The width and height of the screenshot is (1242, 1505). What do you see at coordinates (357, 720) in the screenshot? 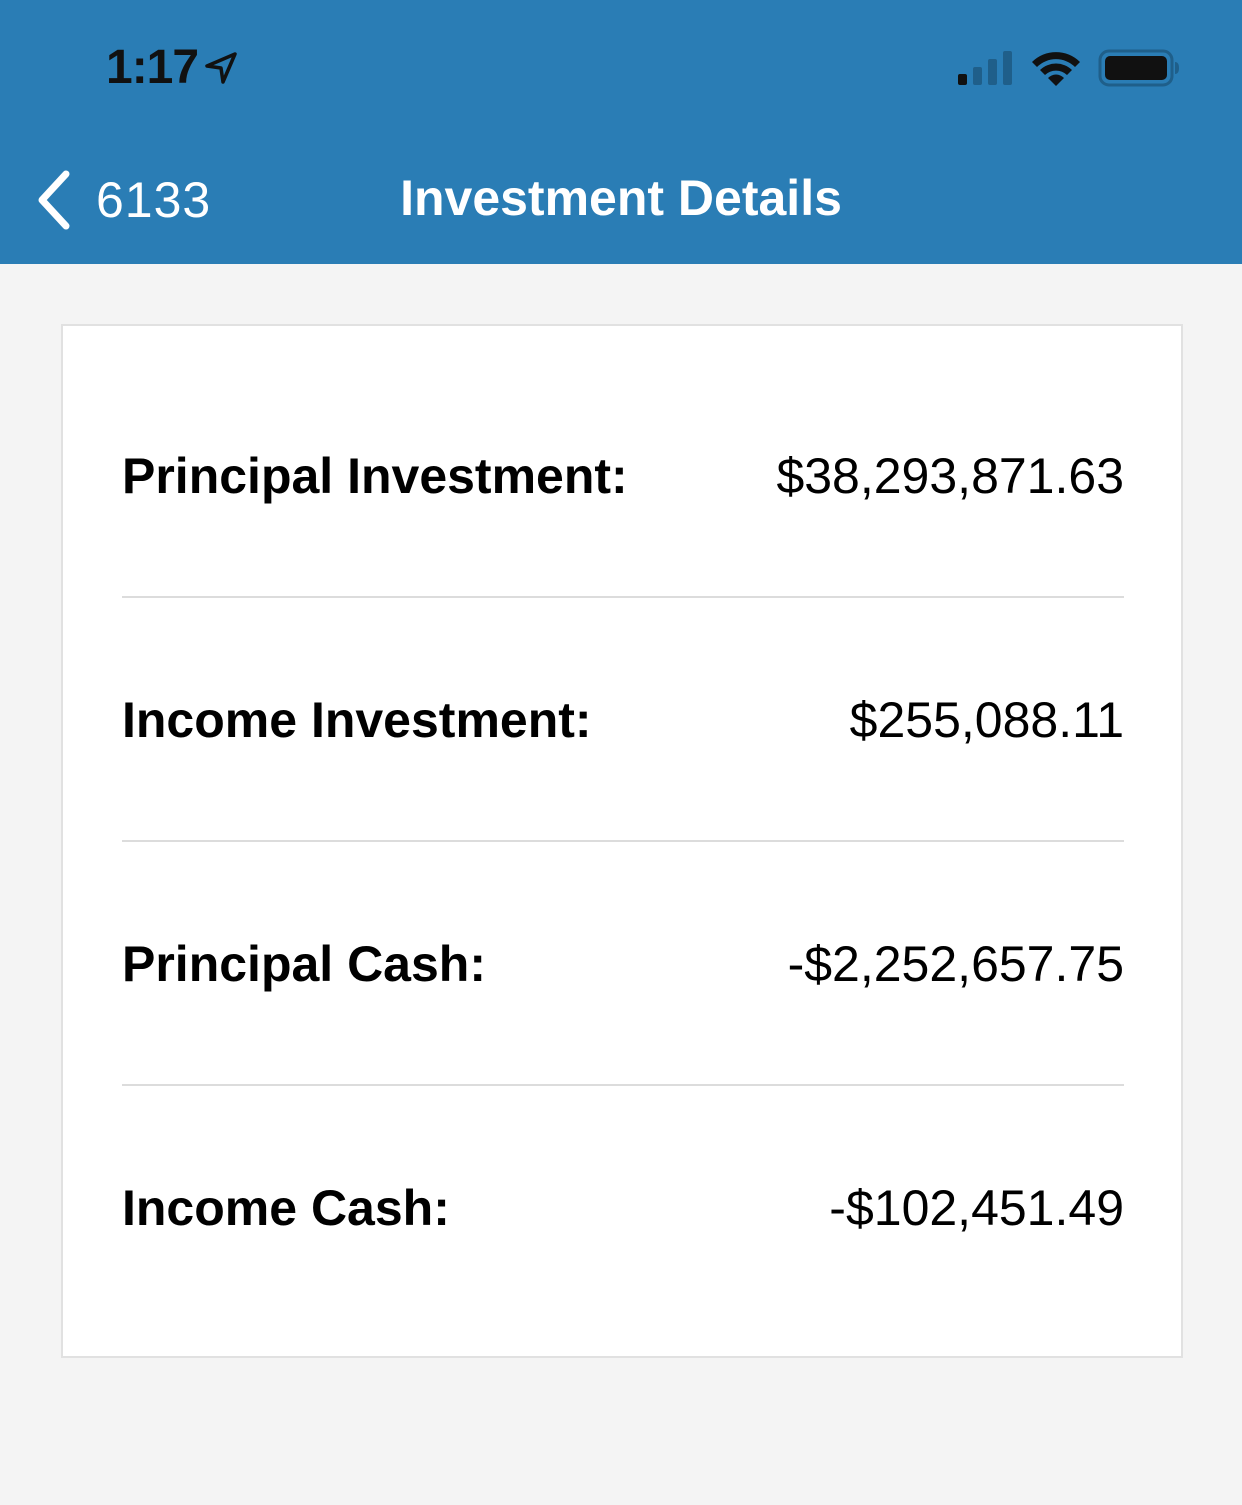
I see `detail-label: Income Investment:` at bounding box center [357, 720].